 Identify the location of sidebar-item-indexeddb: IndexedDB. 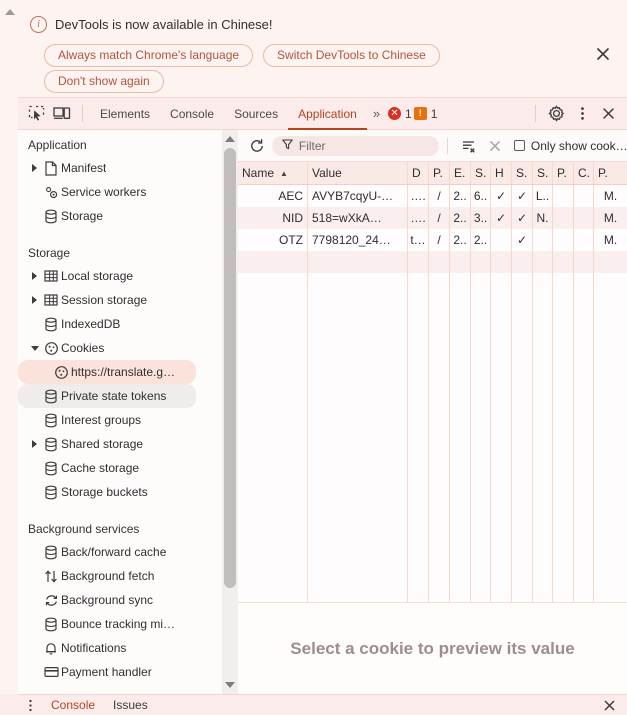
(119, 324).